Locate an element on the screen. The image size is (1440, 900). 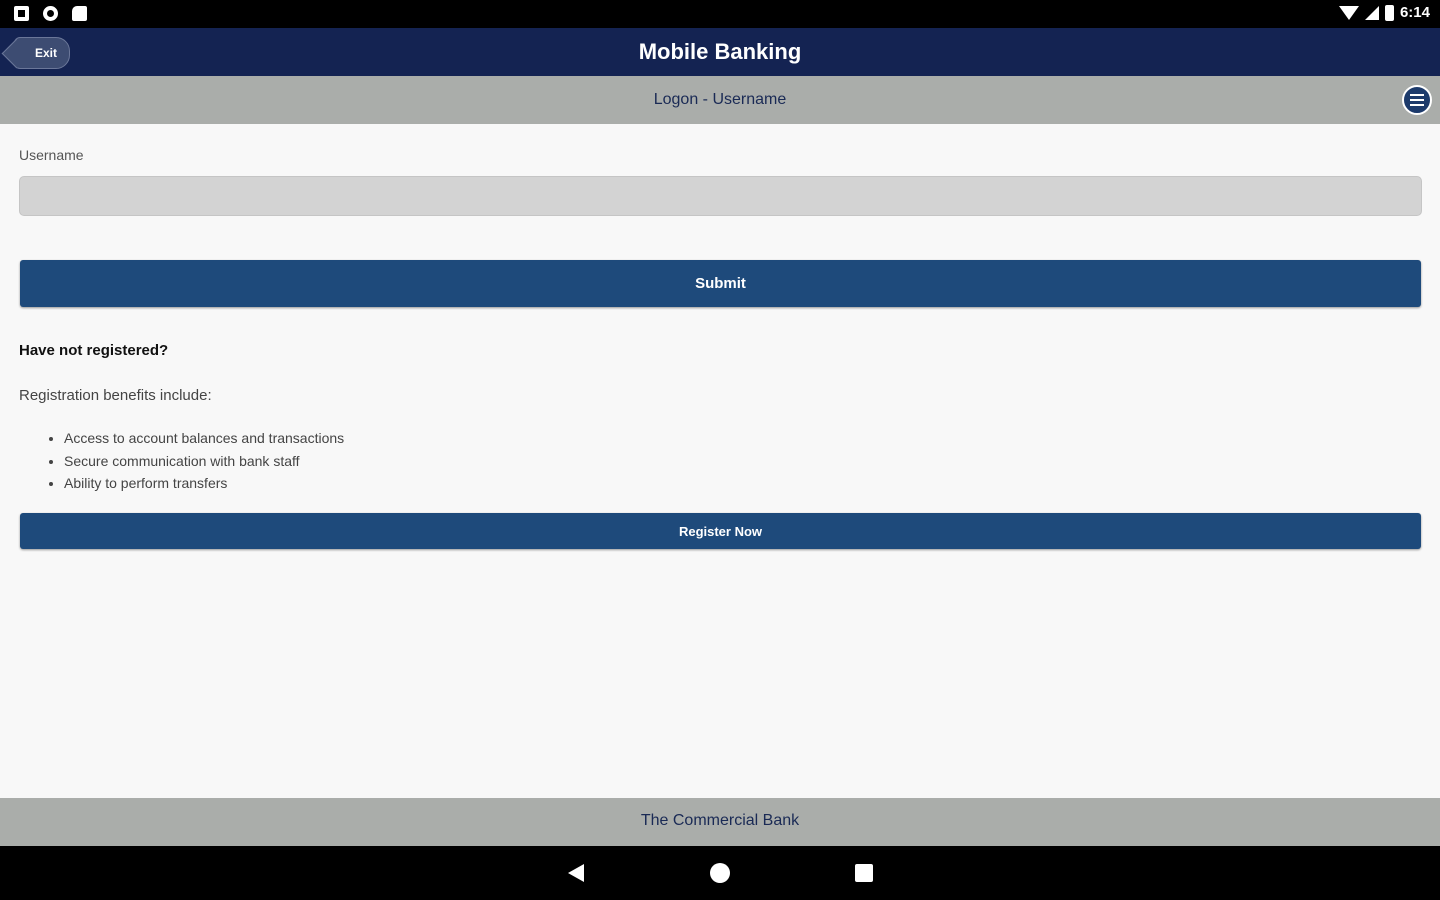
bank-name: The Commercial Bank is located at coordinates (720, 820).